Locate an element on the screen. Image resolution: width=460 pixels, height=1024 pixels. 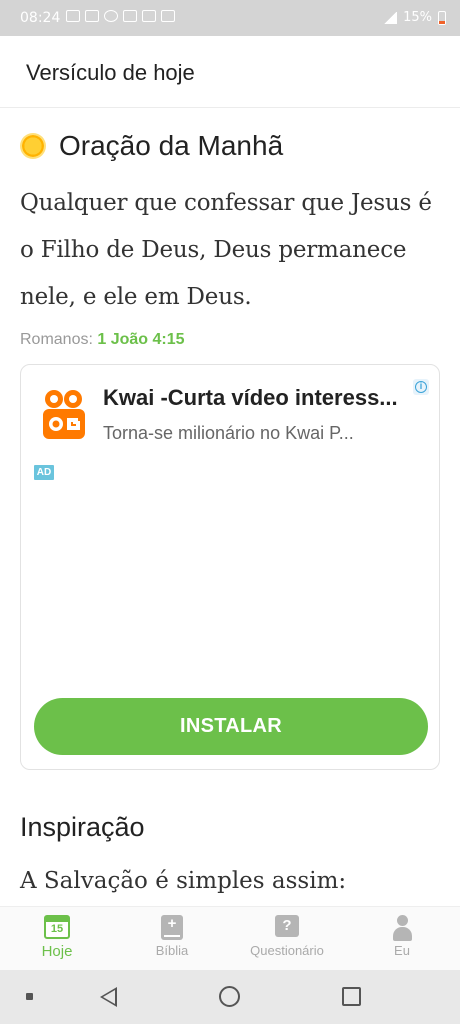
nav-item-quiz: ? Questionário is located at coordinates (287, 936).